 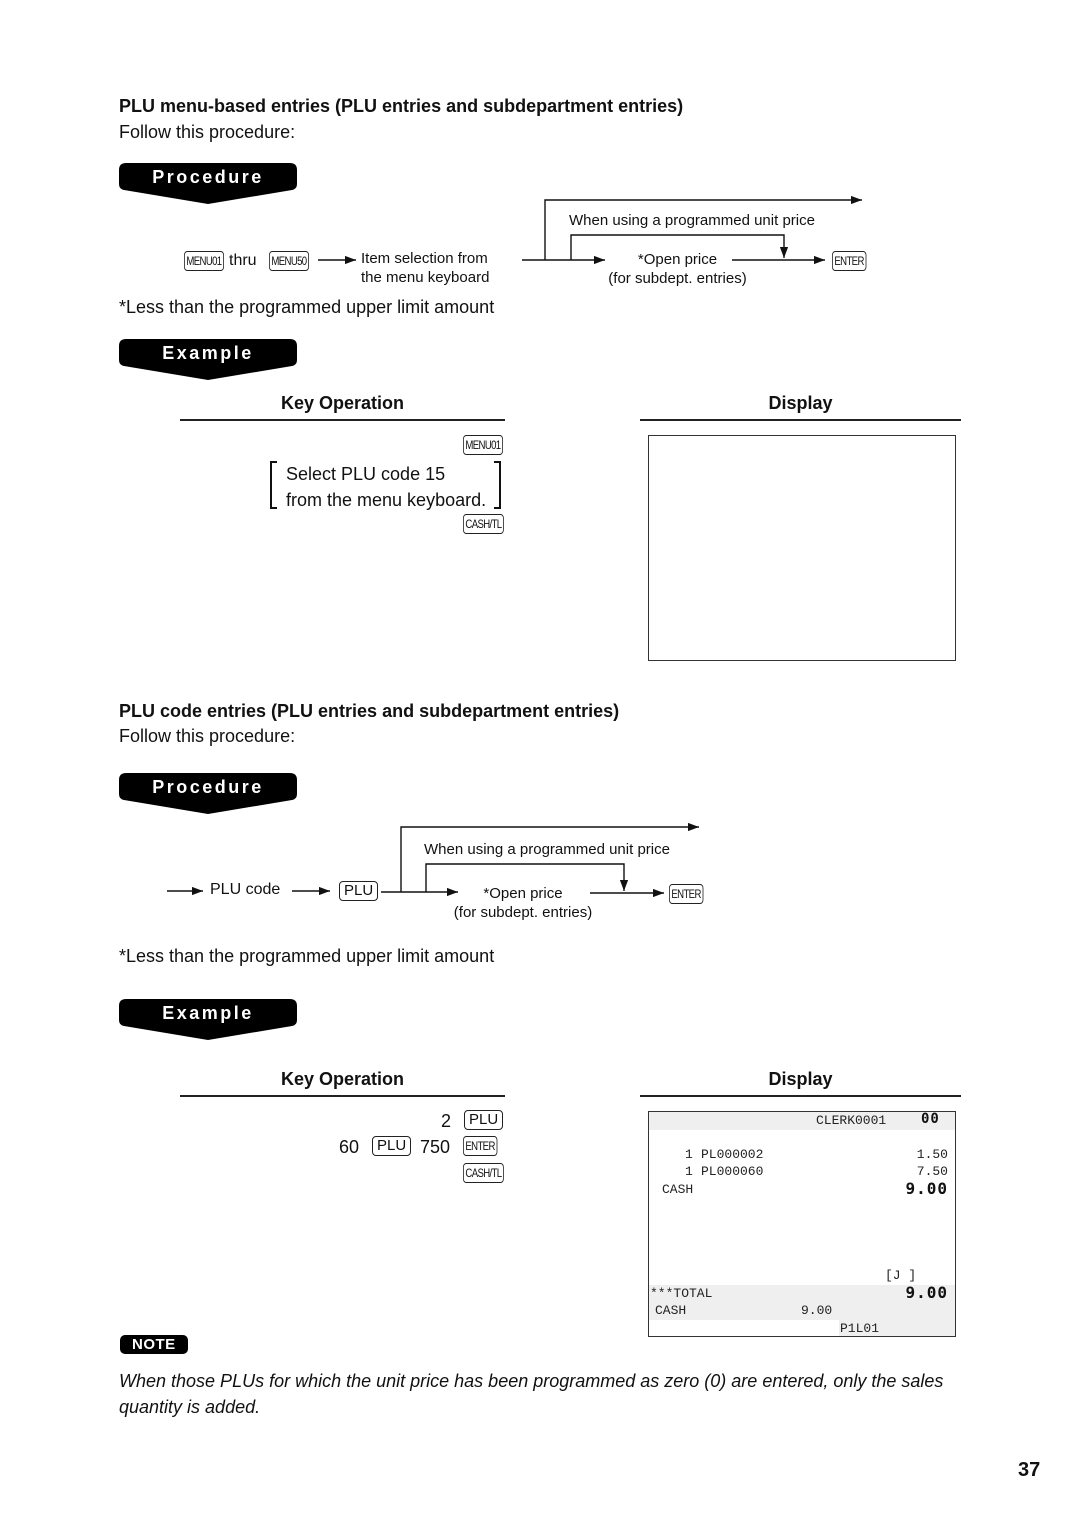 I want to click on display-panel-empty, so click(x=802, y=548).